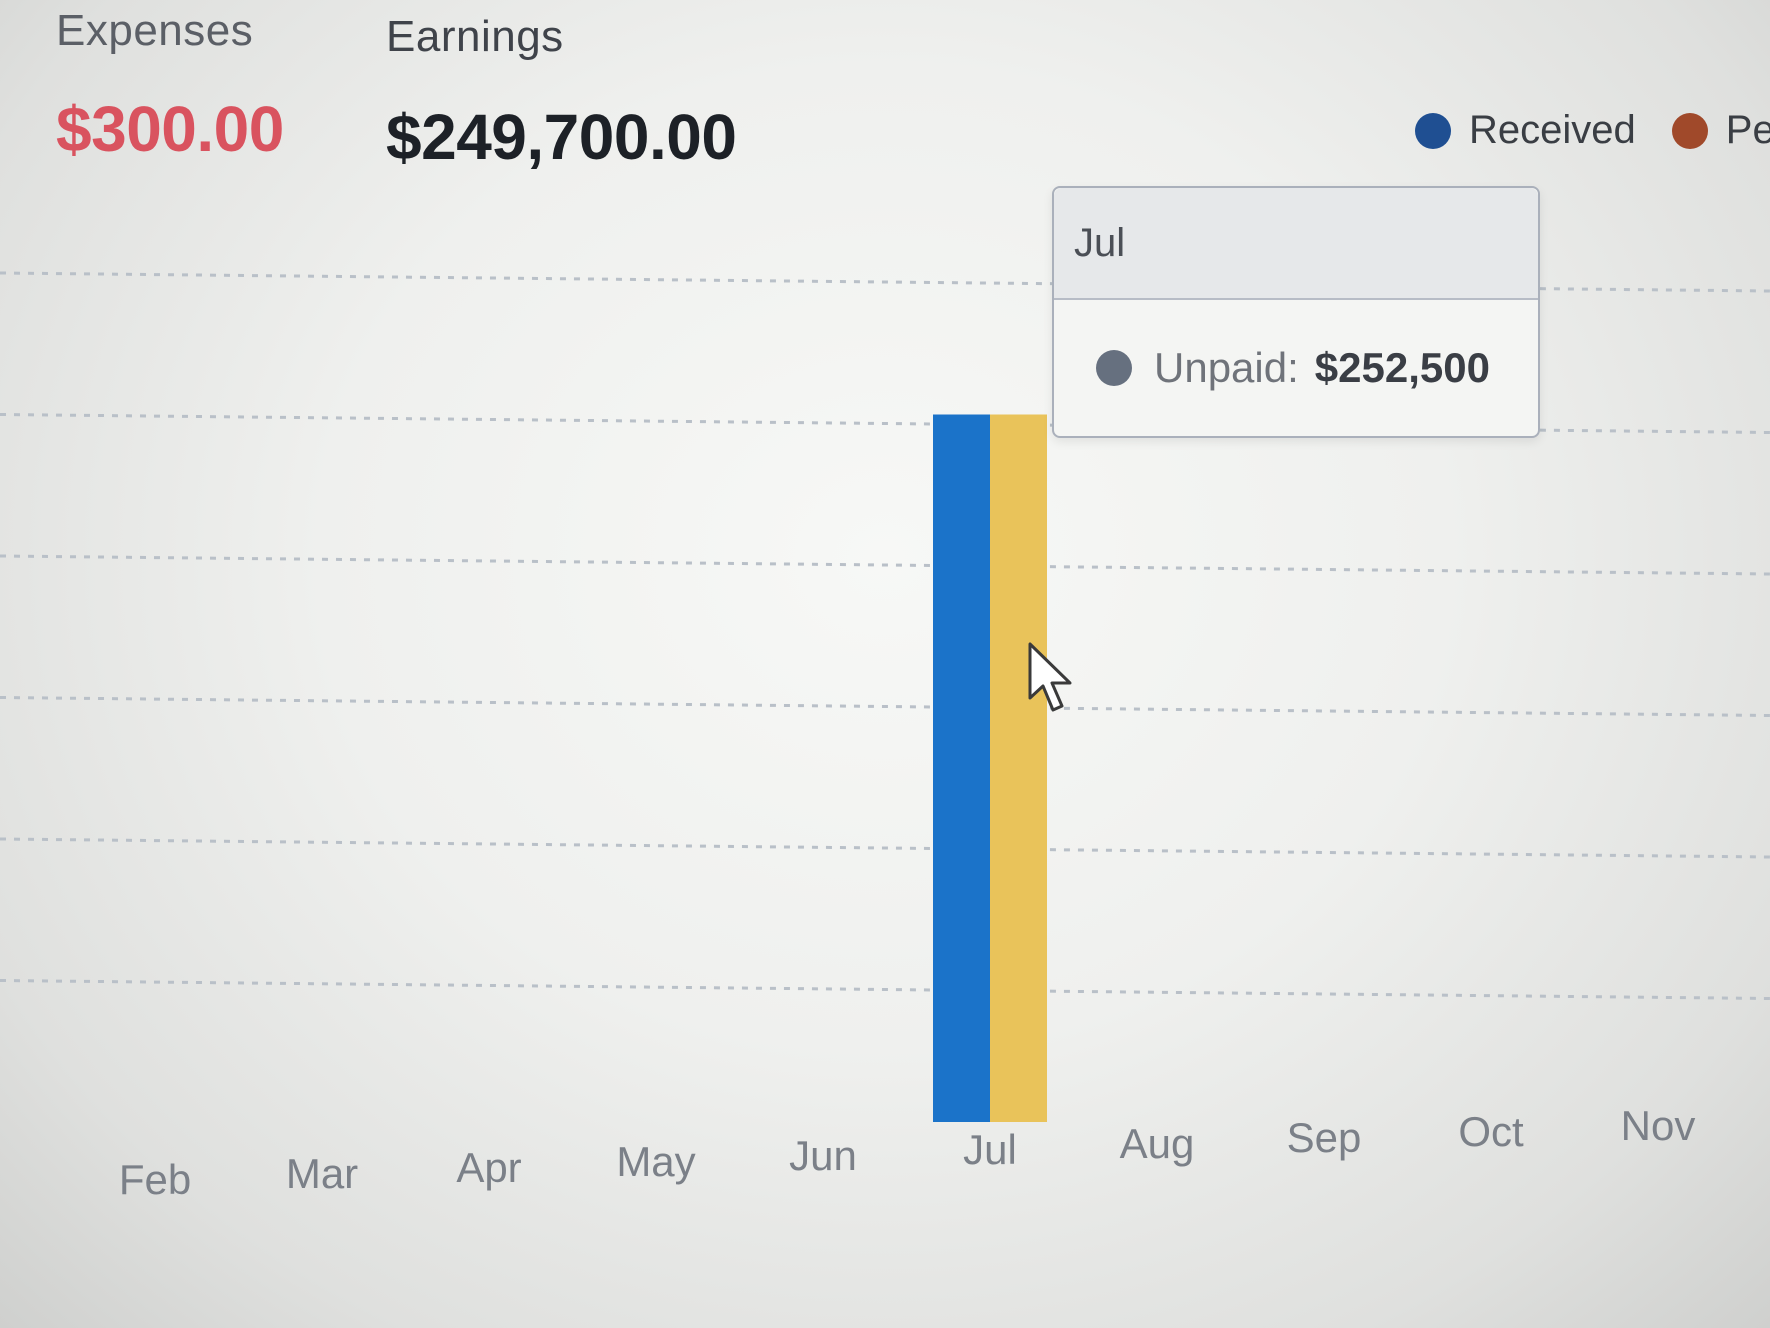 The height and width of the screenshot is (1328, 1770). Describe the element at coordinates (1157, 1143) in the screenshot. I see `x-tick-label: Aug` at that location.